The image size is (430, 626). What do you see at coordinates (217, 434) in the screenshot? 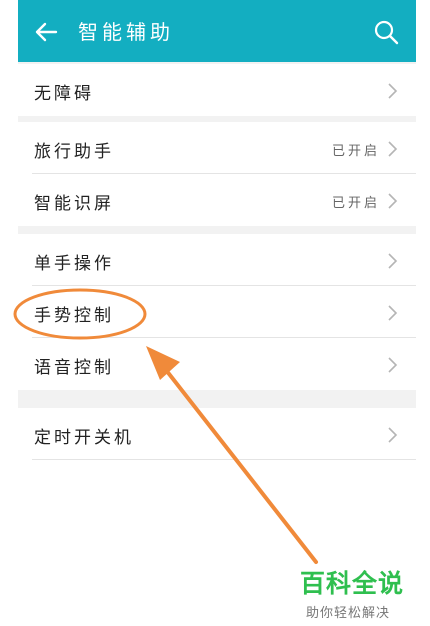
I see `settings-row-scheduled-power: 定时开关机` at bounding box center [217, 434].